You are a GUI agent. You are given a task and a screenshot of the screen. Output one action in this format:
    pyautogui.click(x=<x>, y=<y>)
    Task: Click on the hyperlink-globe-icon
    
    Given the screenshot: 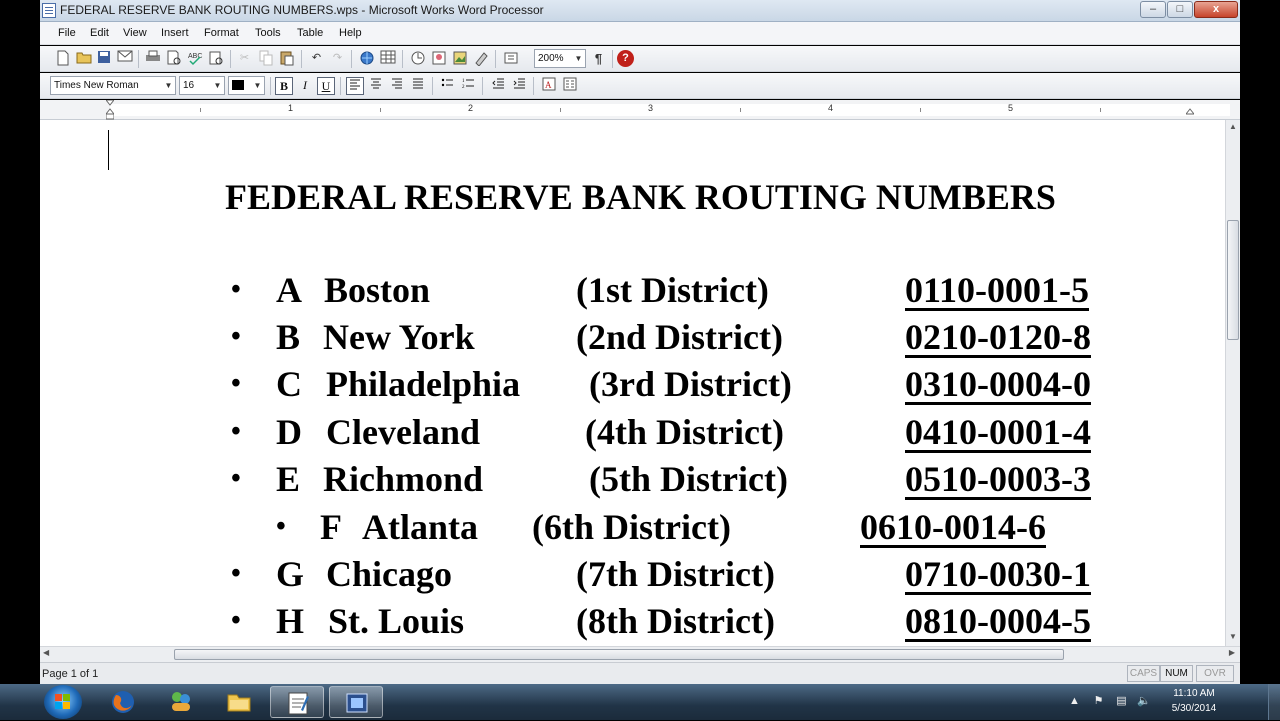 What is the action you would take?
    pyautogui.click(x=366, y=58)
    